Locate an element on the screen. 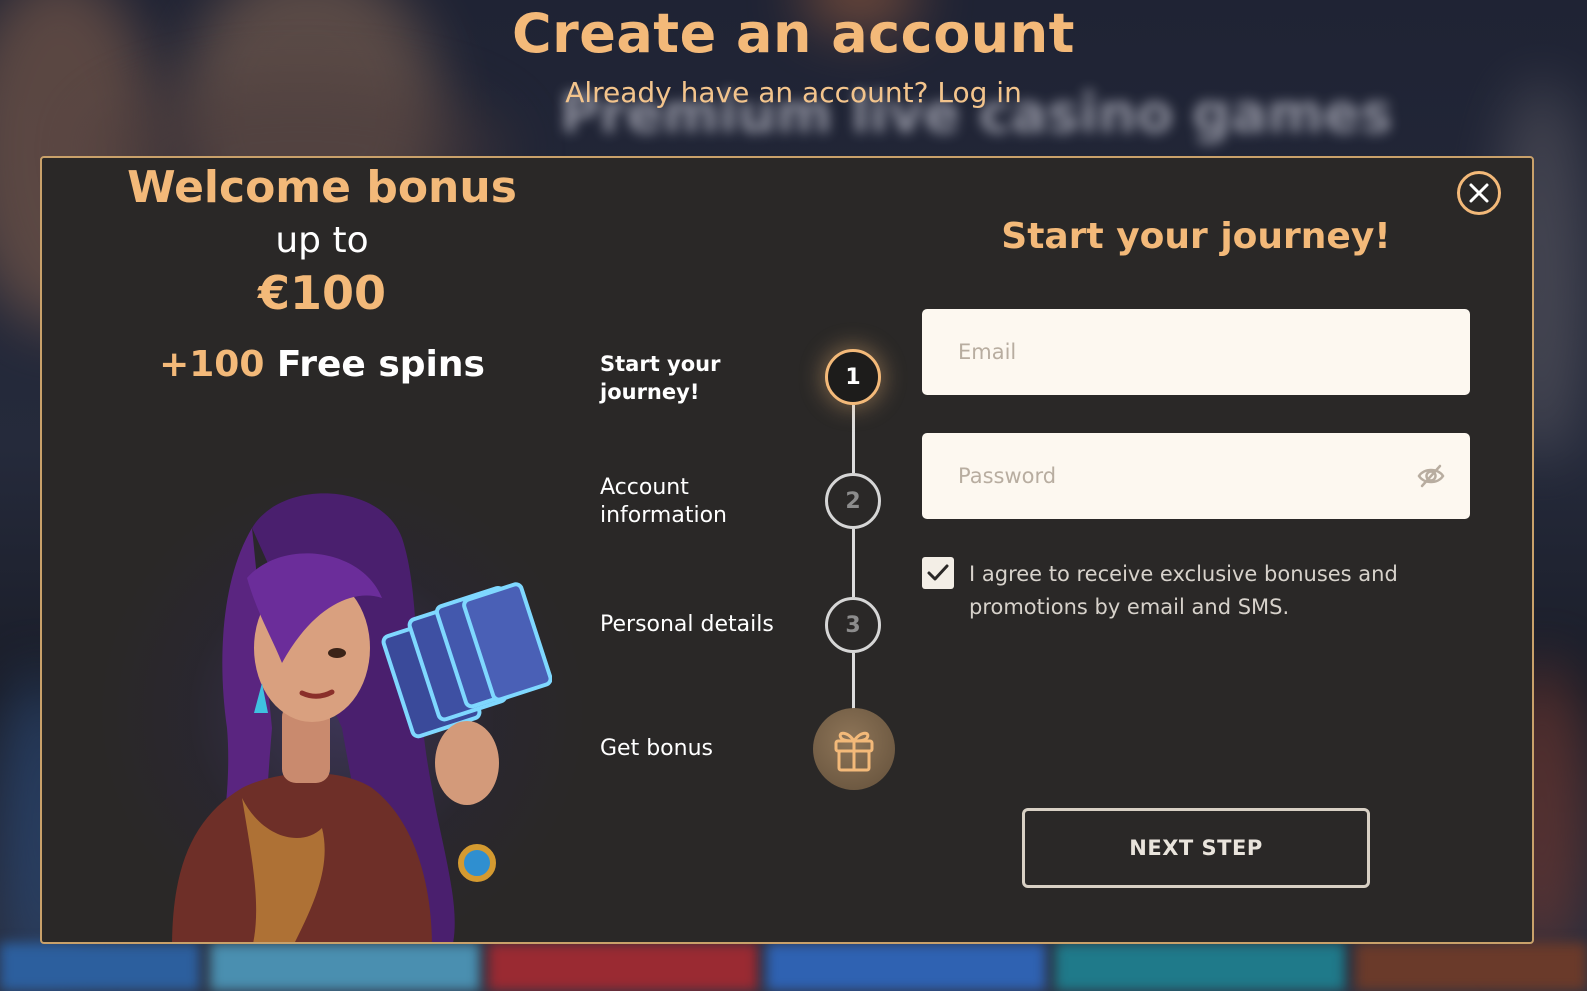 Image resolution: width=1587 pixels, height=991 pixels. step-4-indicator is located at coordinates (854, 749).